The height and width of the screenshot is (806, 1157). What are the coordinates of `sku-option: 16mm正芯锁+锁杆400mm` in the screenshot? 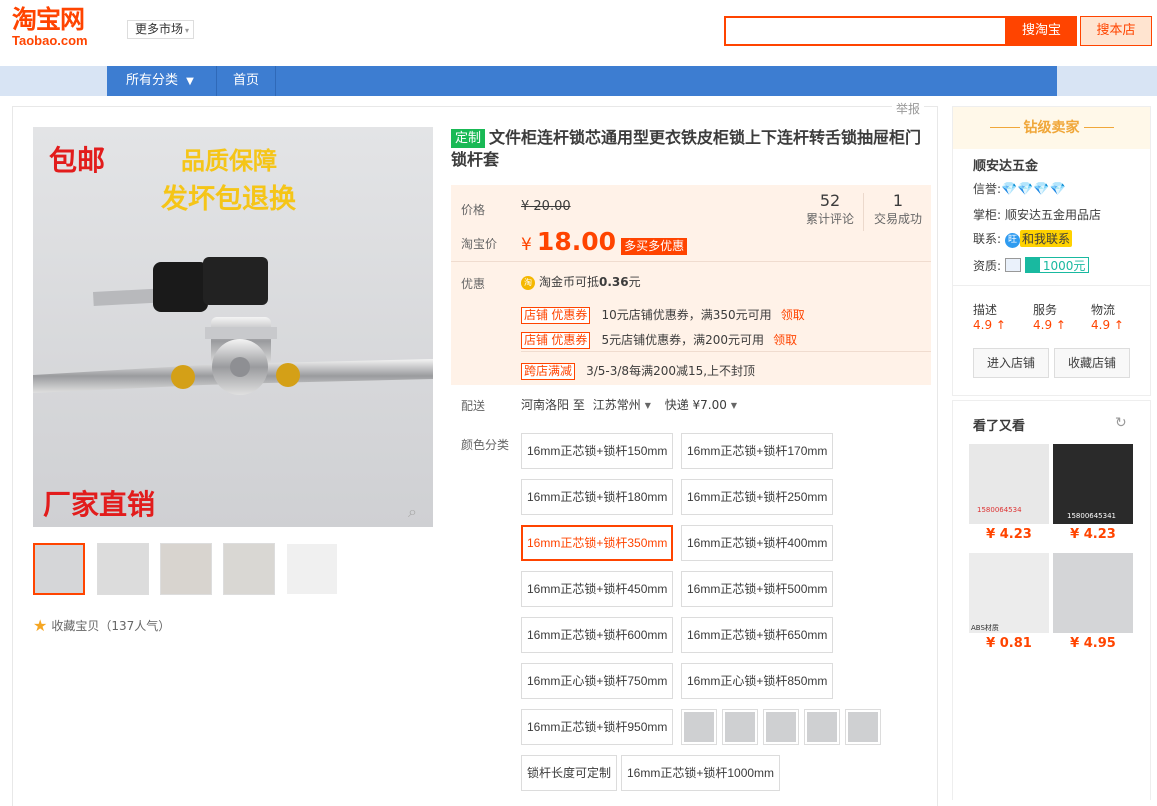 It's located at (757, 543).